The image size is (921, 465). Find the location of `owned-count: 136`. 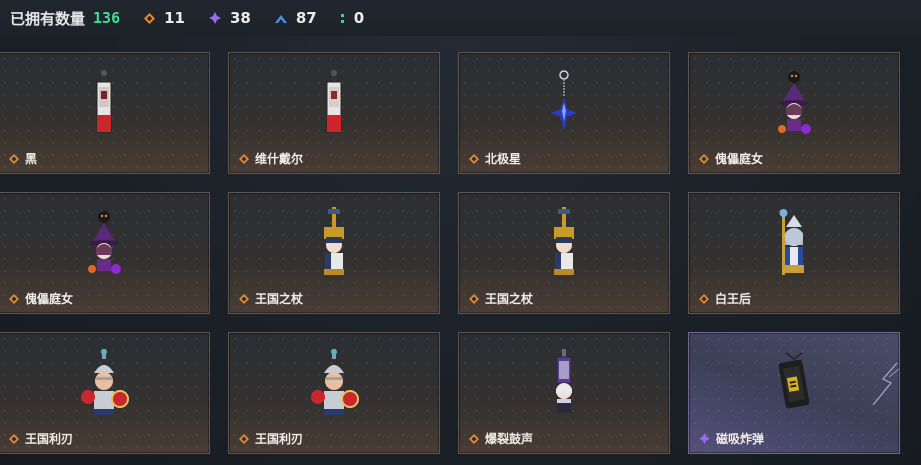

owned-count: 136 is located at coordinates (107, 18).